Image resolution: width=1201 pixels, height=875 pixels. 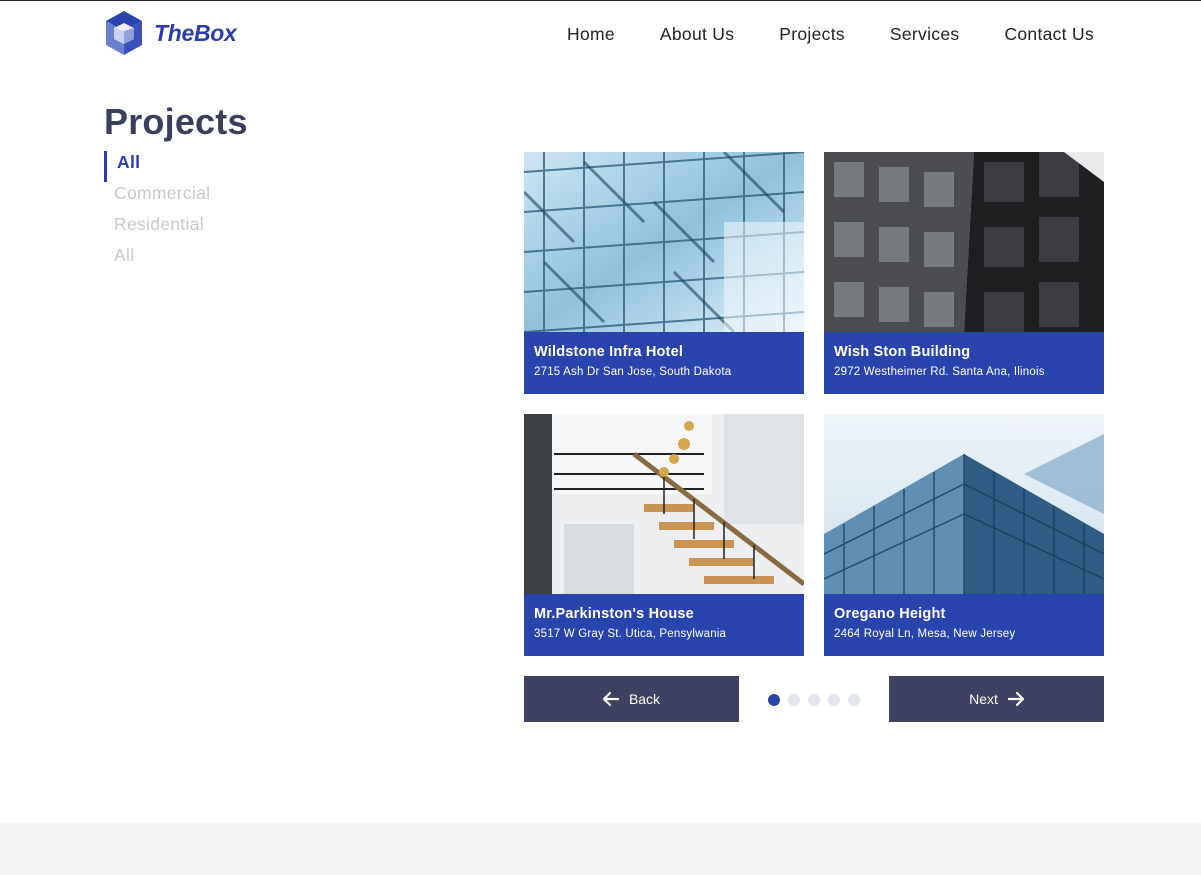 What do you see at coordinates (812, 34) in the screenshot?
I see `nav-projects: Projects` at bounding box center [812, 34].